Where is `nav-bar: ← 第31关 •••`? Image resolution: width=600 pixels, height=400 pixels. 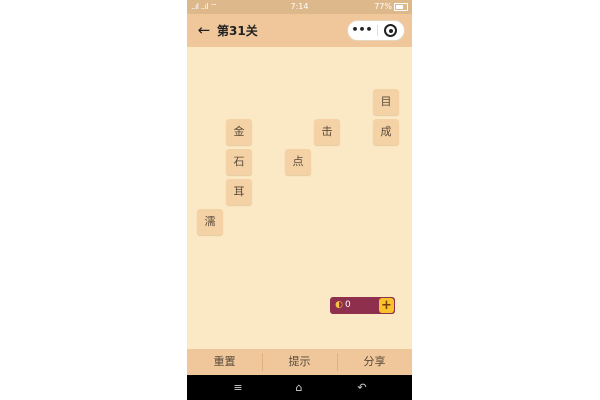 nav-bar: ← 第31关 ••• is located at coordinates (299, 30).